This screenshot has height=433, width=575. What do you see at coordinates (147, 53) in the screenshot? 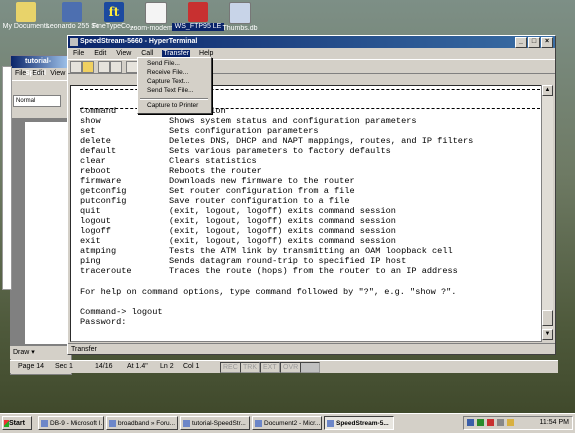
I see `menu-call: Call` at bounding box center [147, 53].